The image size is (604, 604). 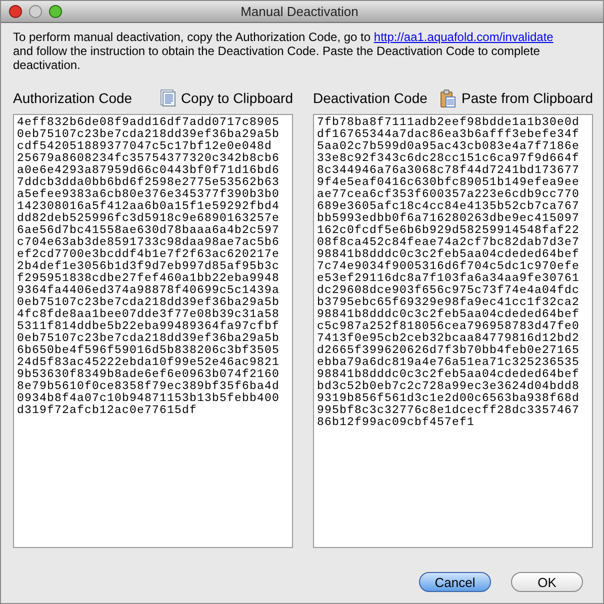 What do you see at coordinates (15, 11) in the screenshot?
I see `close-button` at bounding box center [15, 11].